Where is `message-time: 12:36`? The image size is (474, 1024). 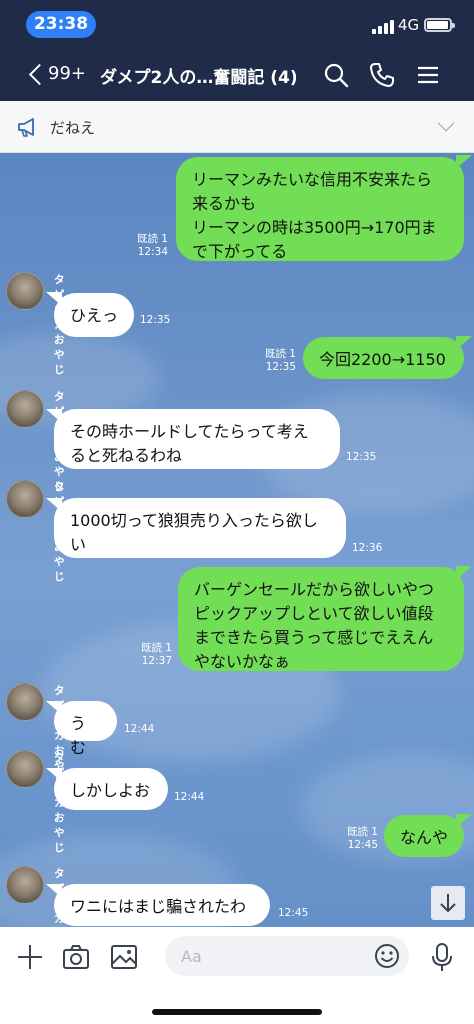 message-time: 12:36 is located at coordinates (367, 548).